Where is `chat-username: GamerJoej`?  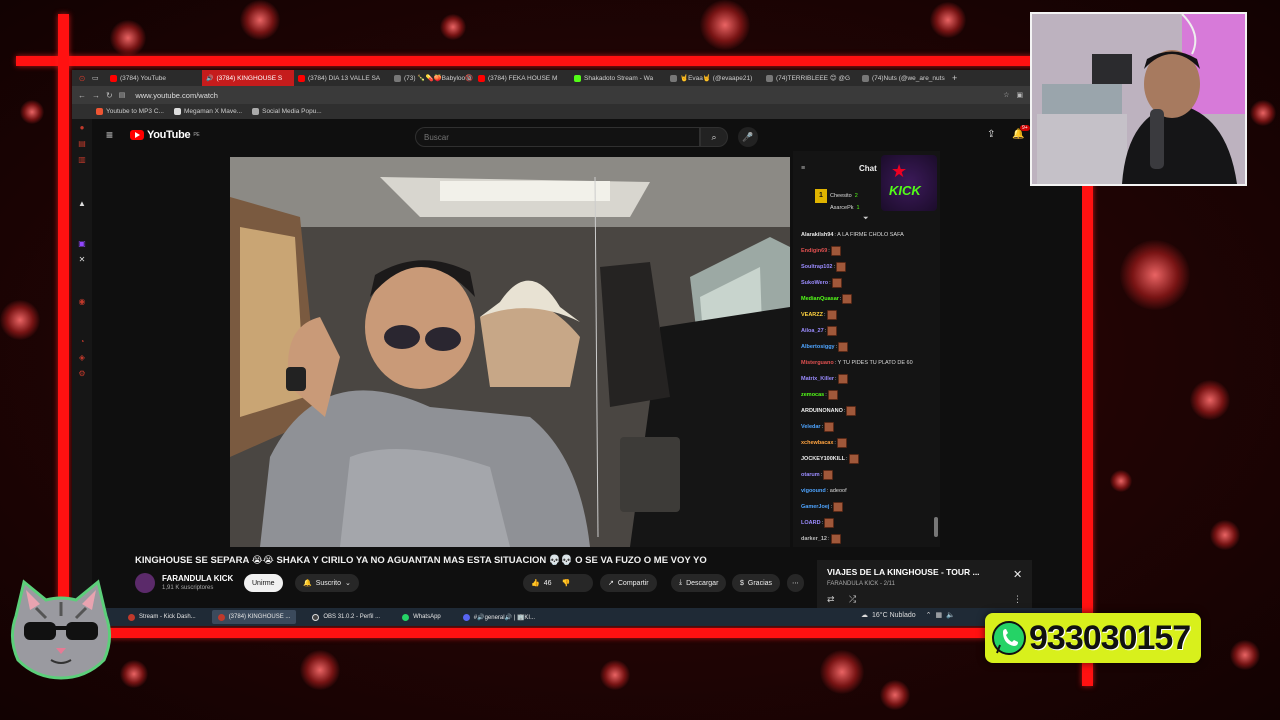
chat-username: GamerJoej is located at coordinates (815, 507).